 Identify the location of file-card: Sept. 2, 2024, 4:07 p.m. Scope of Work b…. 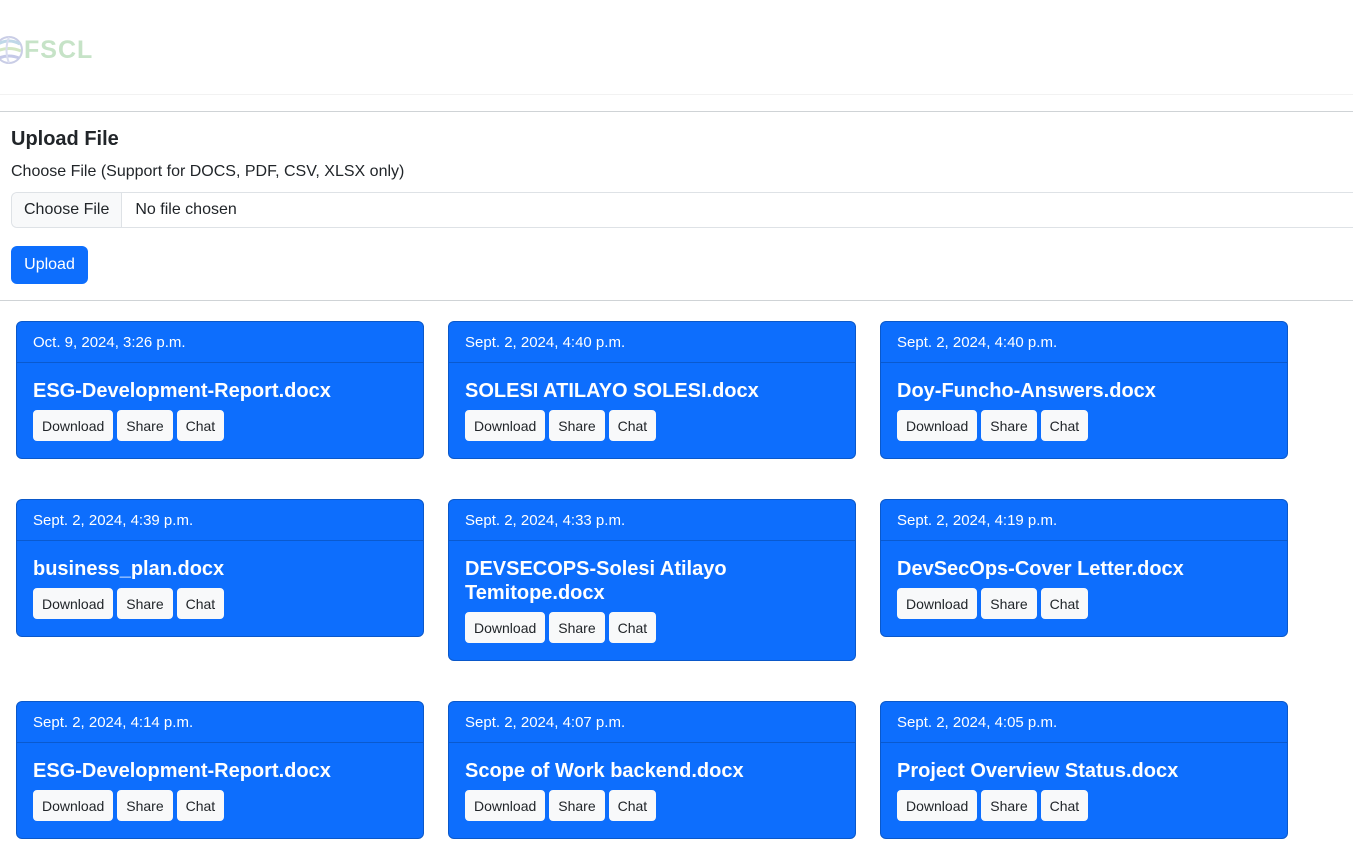
(652, 770).